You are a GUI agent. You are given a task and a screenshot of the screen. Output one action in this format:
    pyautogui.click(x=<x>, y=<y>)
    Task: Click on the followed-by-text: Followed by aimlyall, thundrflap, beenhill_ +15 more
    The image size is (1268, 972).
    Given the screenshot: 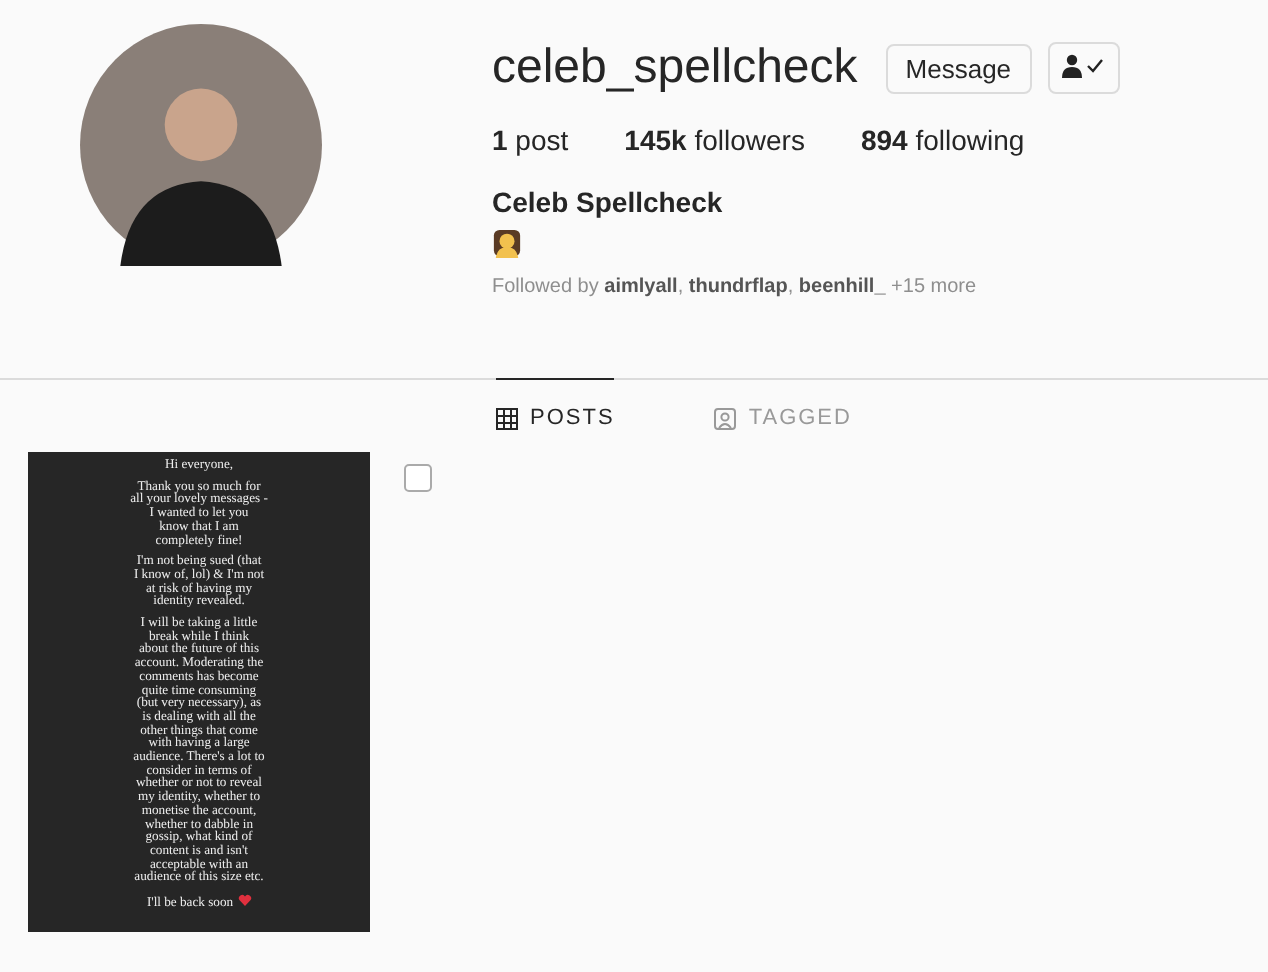 What is the action you would take?
    pyautogui.click(x=735, y=287)
    